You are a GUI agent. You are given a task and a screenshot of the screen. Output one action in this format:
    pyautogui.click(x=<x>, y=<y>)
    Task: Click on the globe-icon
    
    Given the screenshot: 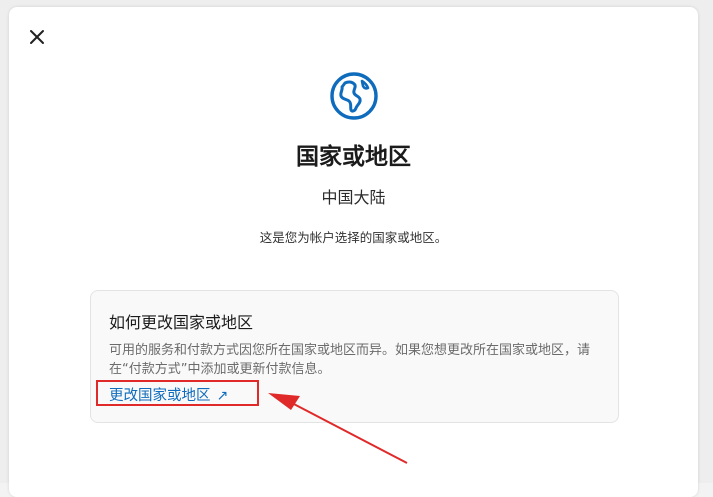 What is the action you would take?
    pyautogui.click(x=354, y=96)
    